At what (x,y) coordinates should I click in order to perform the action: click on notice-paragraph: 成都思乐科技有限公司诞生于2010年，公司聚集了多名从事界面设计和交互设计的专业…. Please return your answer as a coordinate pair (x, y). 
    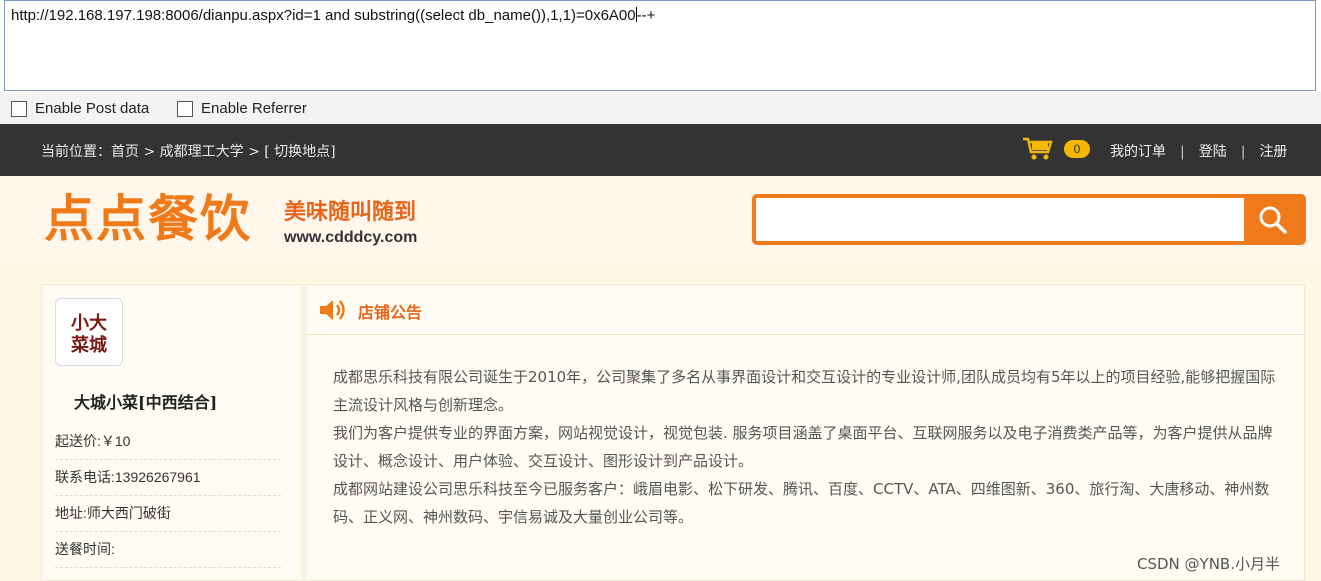
    Looking at the image, I should click on (804, 391).